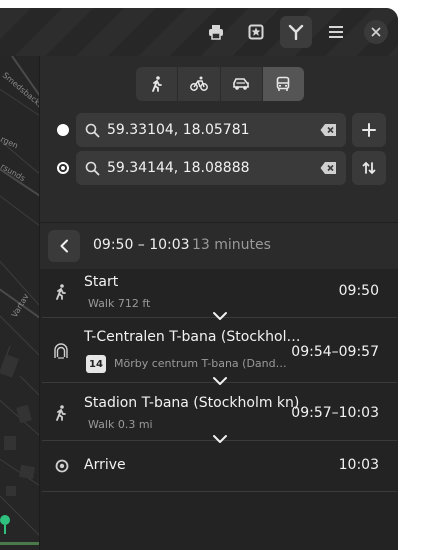  What do you see at coordinates (231, 245) in the screenshot?
I see `route-duration: 13 minutes` at bounding box center [231, 245].